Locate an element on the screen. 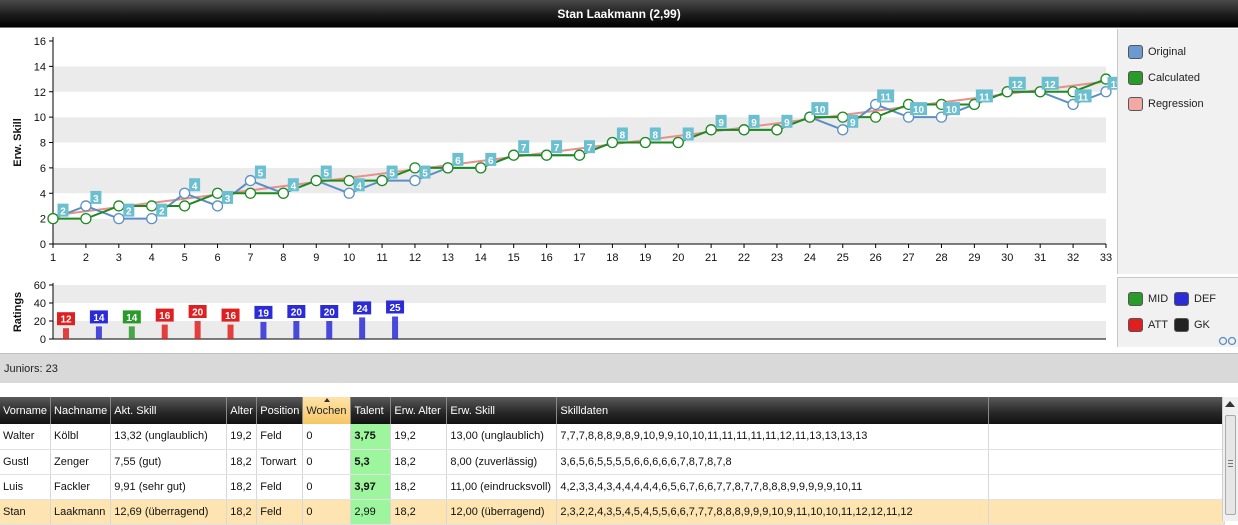 This screenshot has width=1238, height=525. table-cell: Laakmann is located at coordinates (81, 511).